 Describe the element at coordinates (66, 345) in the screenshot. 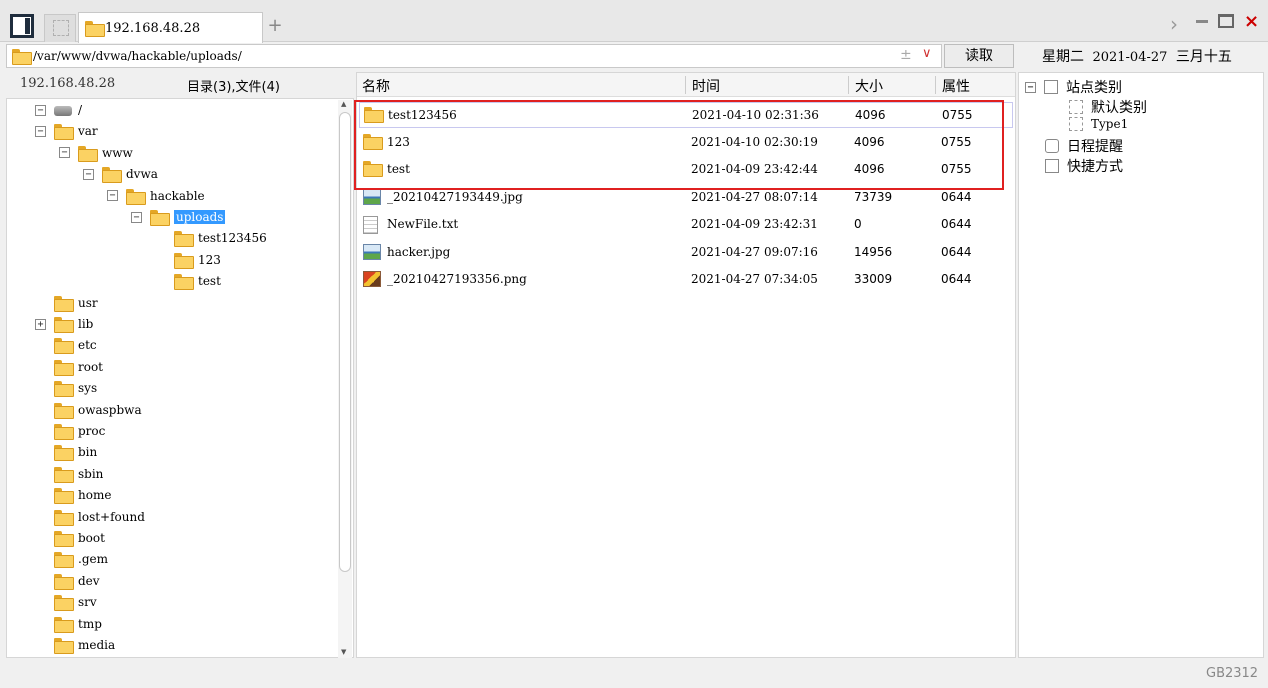

I see `tree-item: etc` at that location.